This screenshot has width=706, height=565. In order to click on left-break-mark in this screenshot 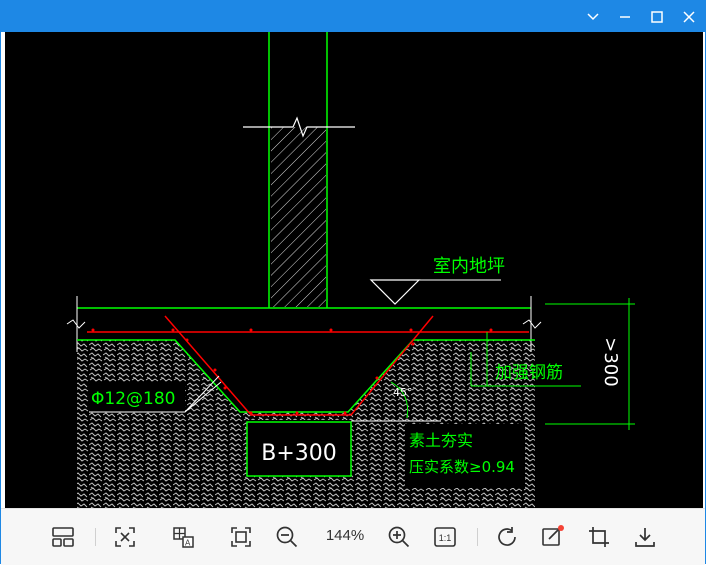, I will do `click(76, 324)`.